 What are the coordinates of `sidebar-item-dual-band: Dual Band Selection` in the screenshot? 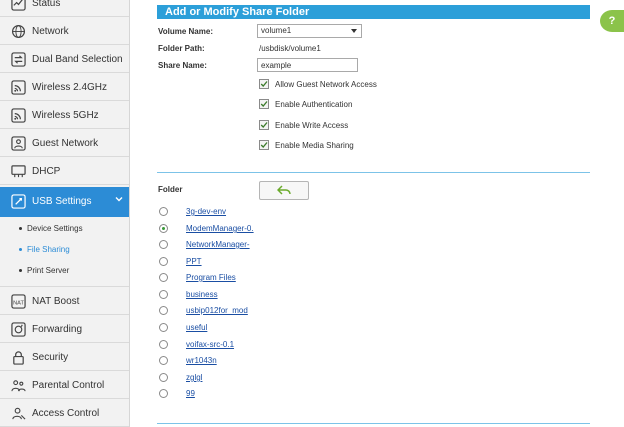 It's located at (64, 59).